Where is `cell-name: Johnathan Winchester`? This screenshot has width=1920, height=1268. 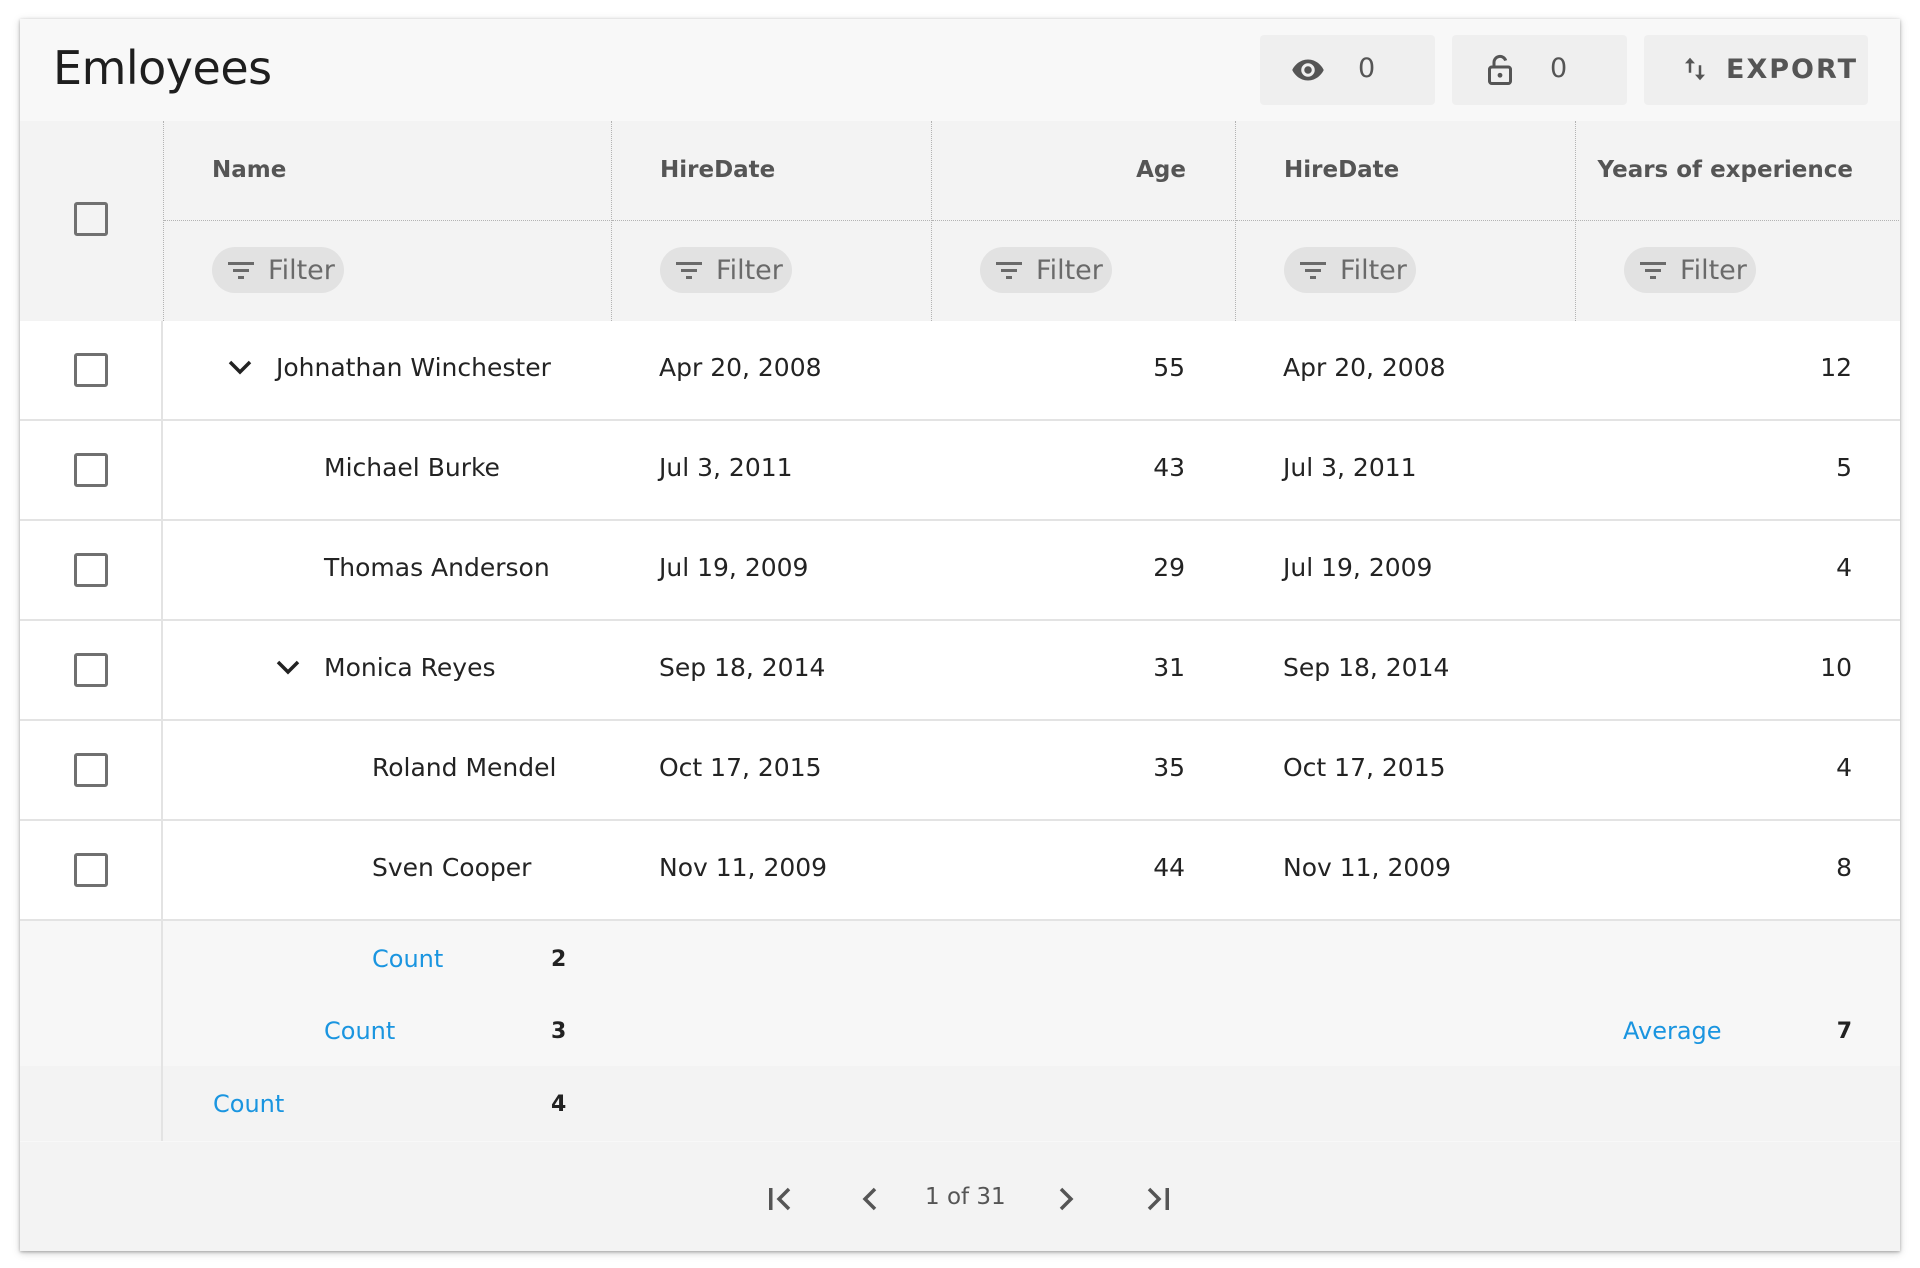
cell-name: Johnathan Winchester is located at coordinates (413, 367).